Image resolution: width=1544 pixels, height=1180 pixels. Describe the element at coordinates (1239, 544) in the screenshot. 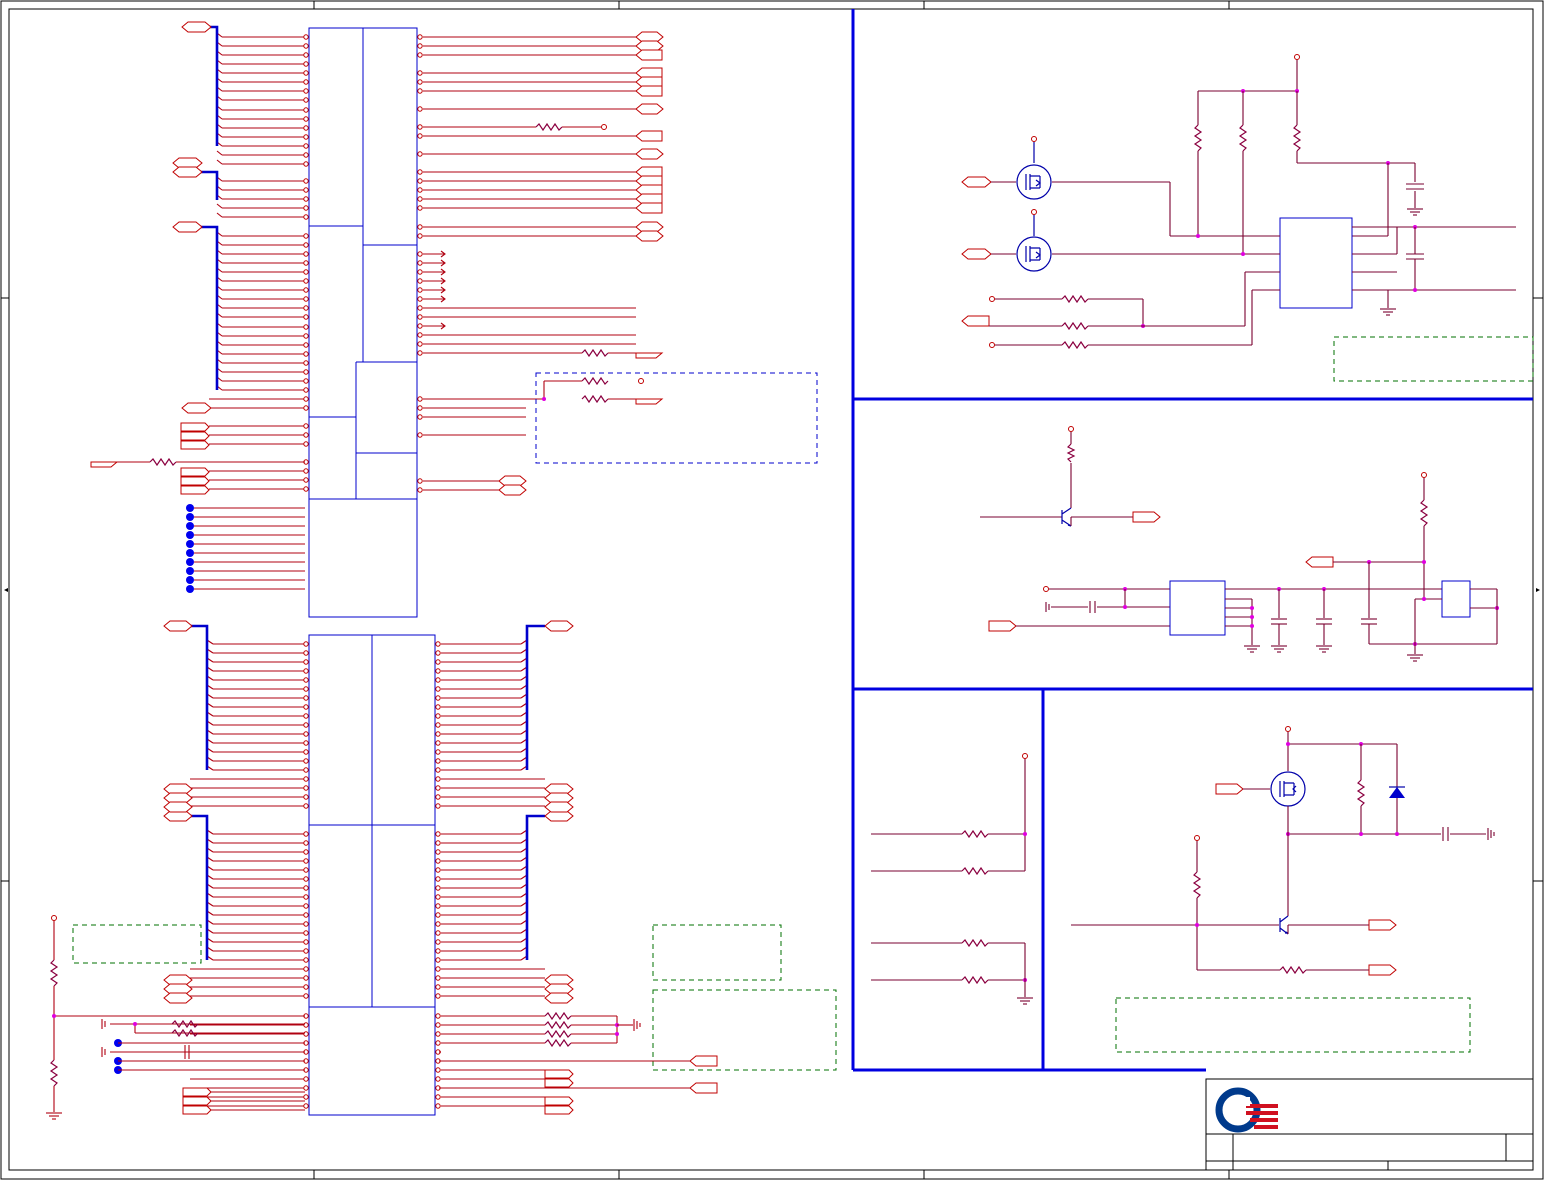

I see `regulator-block` at that location.